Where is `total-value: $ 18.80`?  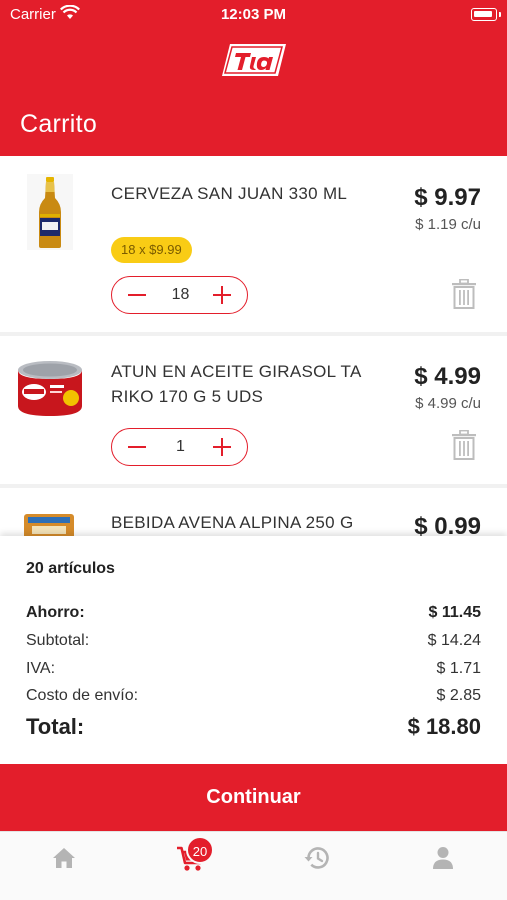 total-value: $ 18.80 is located at coordinates (444, 726).